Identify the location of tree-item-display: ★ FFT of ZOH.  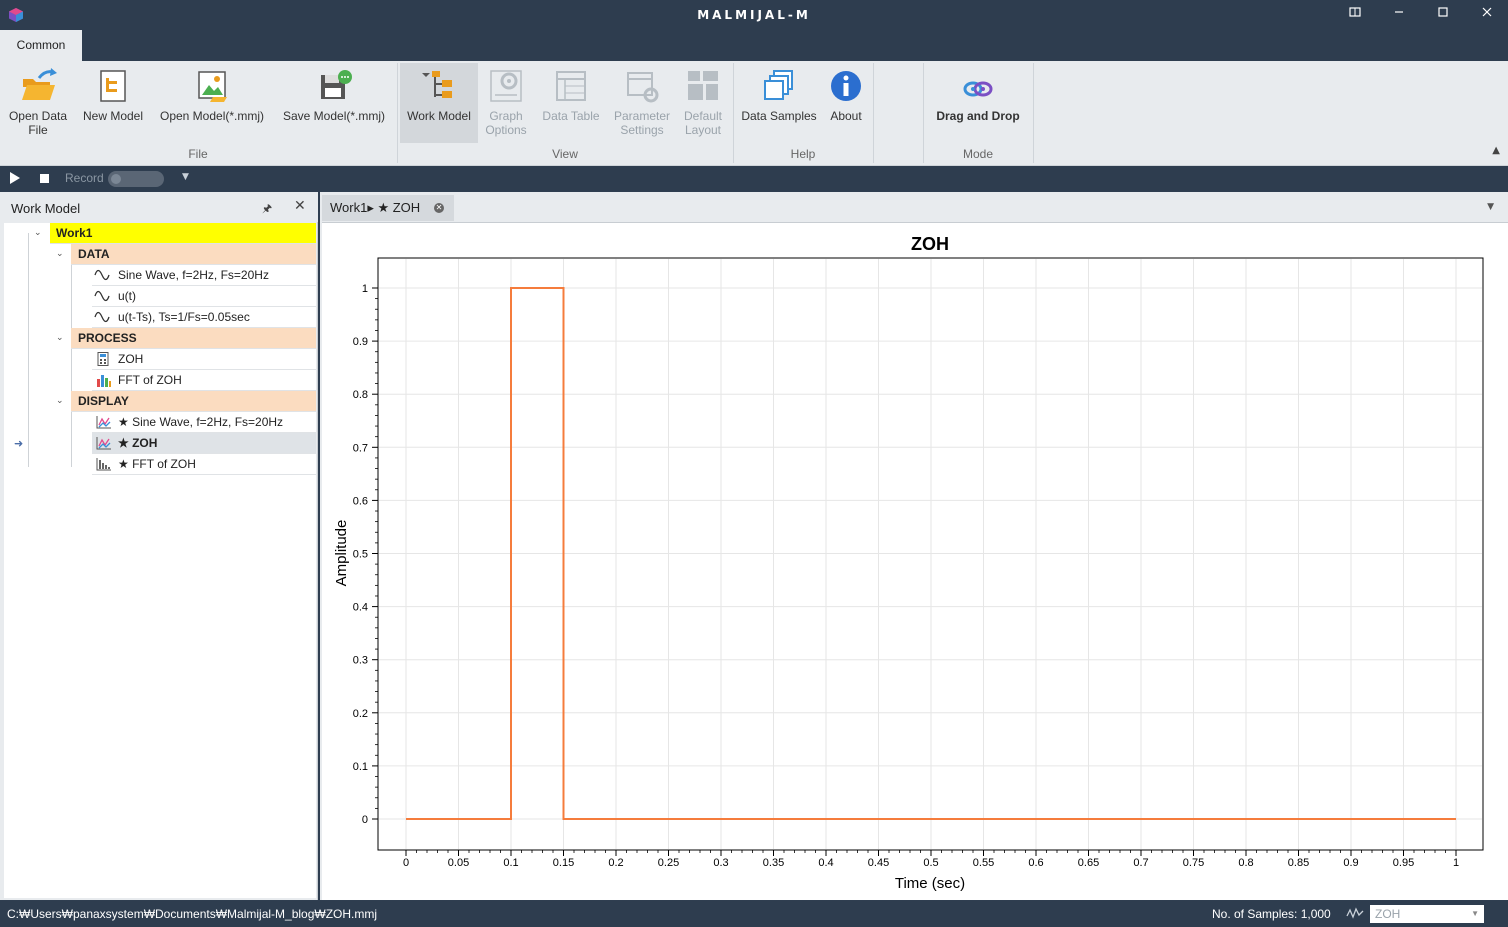
(204, 464).